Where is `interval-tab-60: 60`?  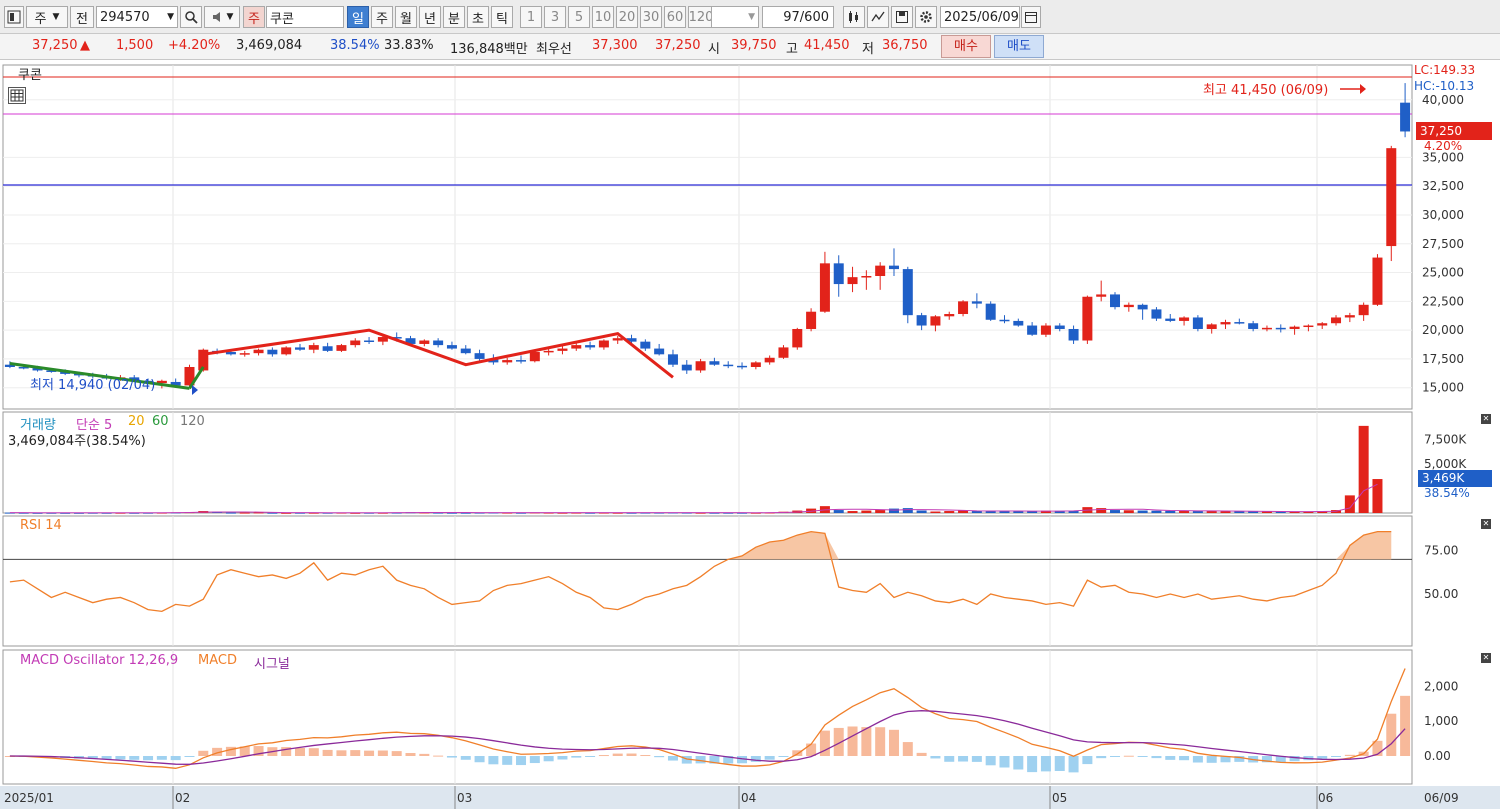
interval-tab-60: 60 is located at coordinates (675, 17).